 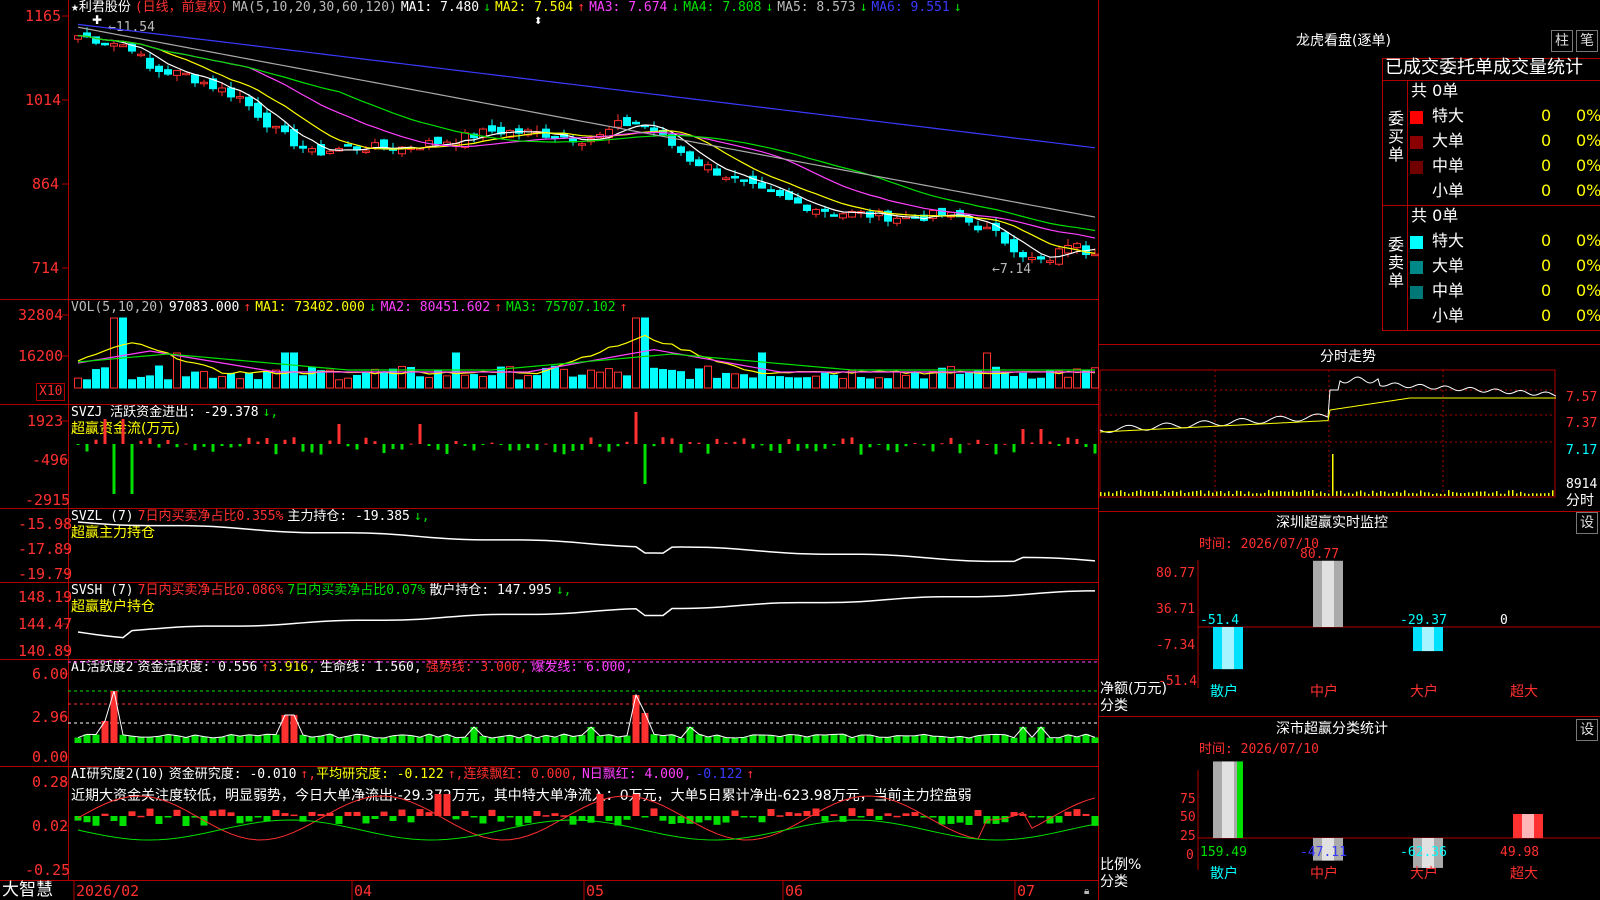 What do you see at coordinates (1448, 165) in the screenshot?
I see `buy-row-name: 中单` at bounding box center [1448, 165].